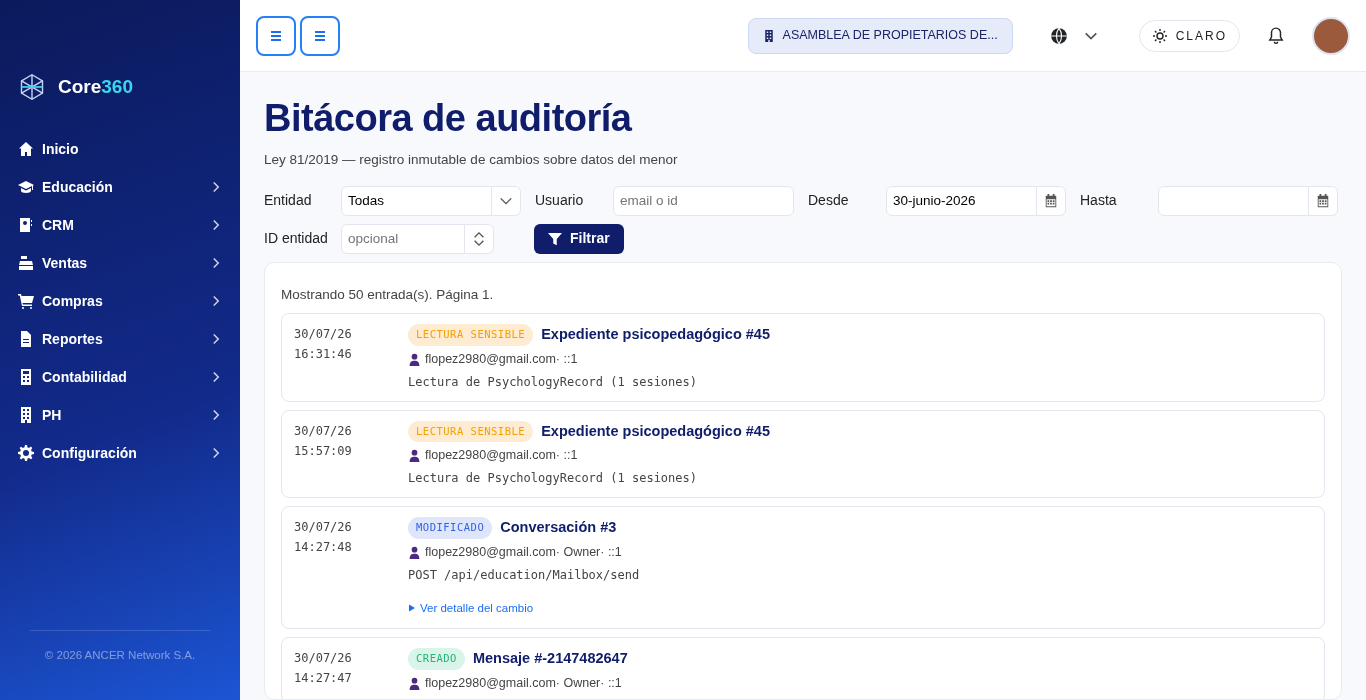 This screenshot has width=1366, height=700. What do you see at coordinates (120, 225) in the screenshot?
I see `sidebar-item: CRM` at bounding box center [120, 225].